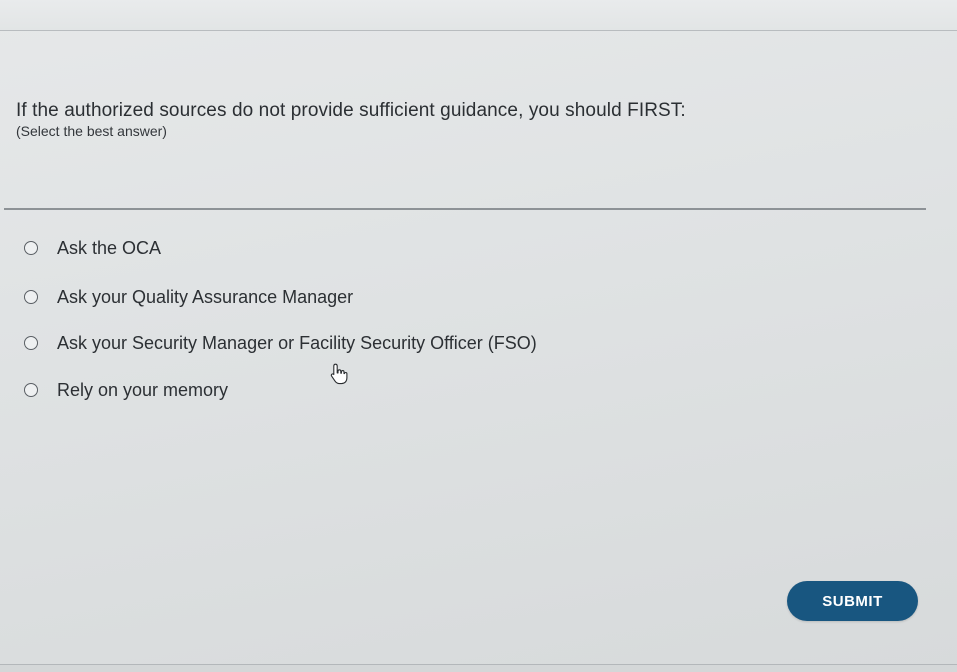 Image resolution: width=957 pixels, height=672 pixels. I want to click on answer-option-rely-on-memory: Rely on your memory, so click(126, 390).